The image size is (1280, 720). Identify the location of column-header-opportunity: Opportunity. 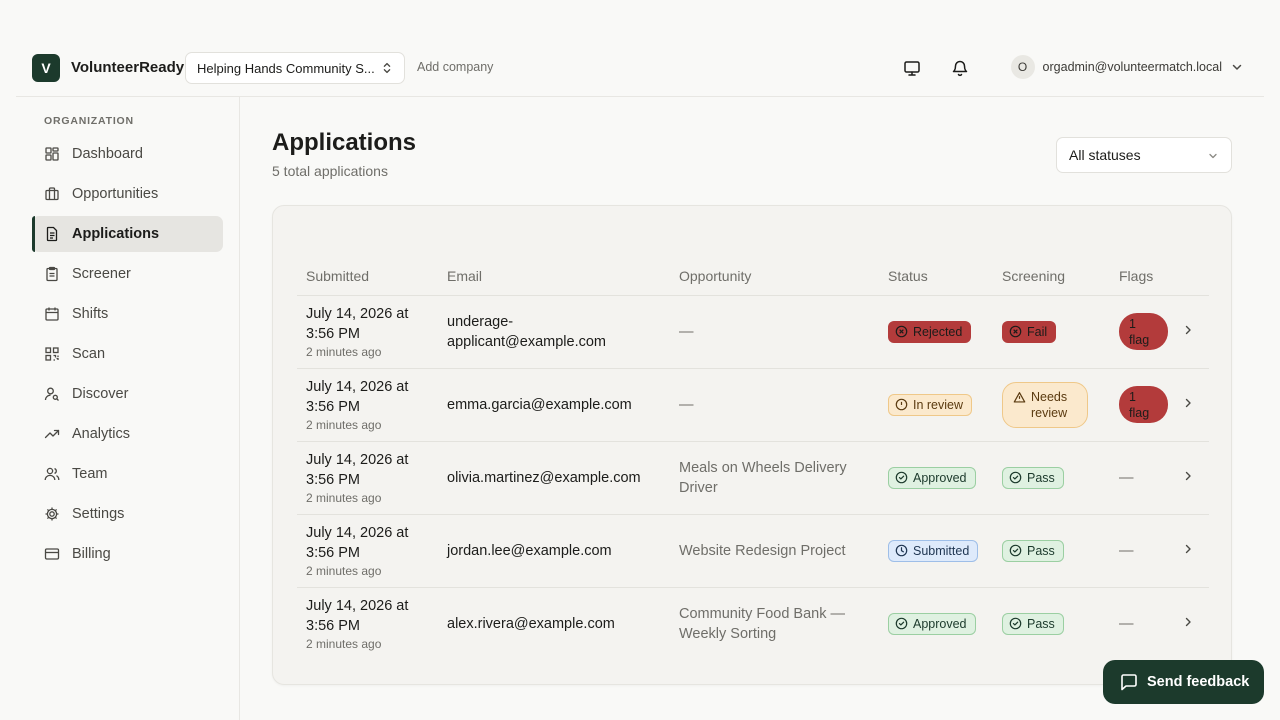
(774, 277).